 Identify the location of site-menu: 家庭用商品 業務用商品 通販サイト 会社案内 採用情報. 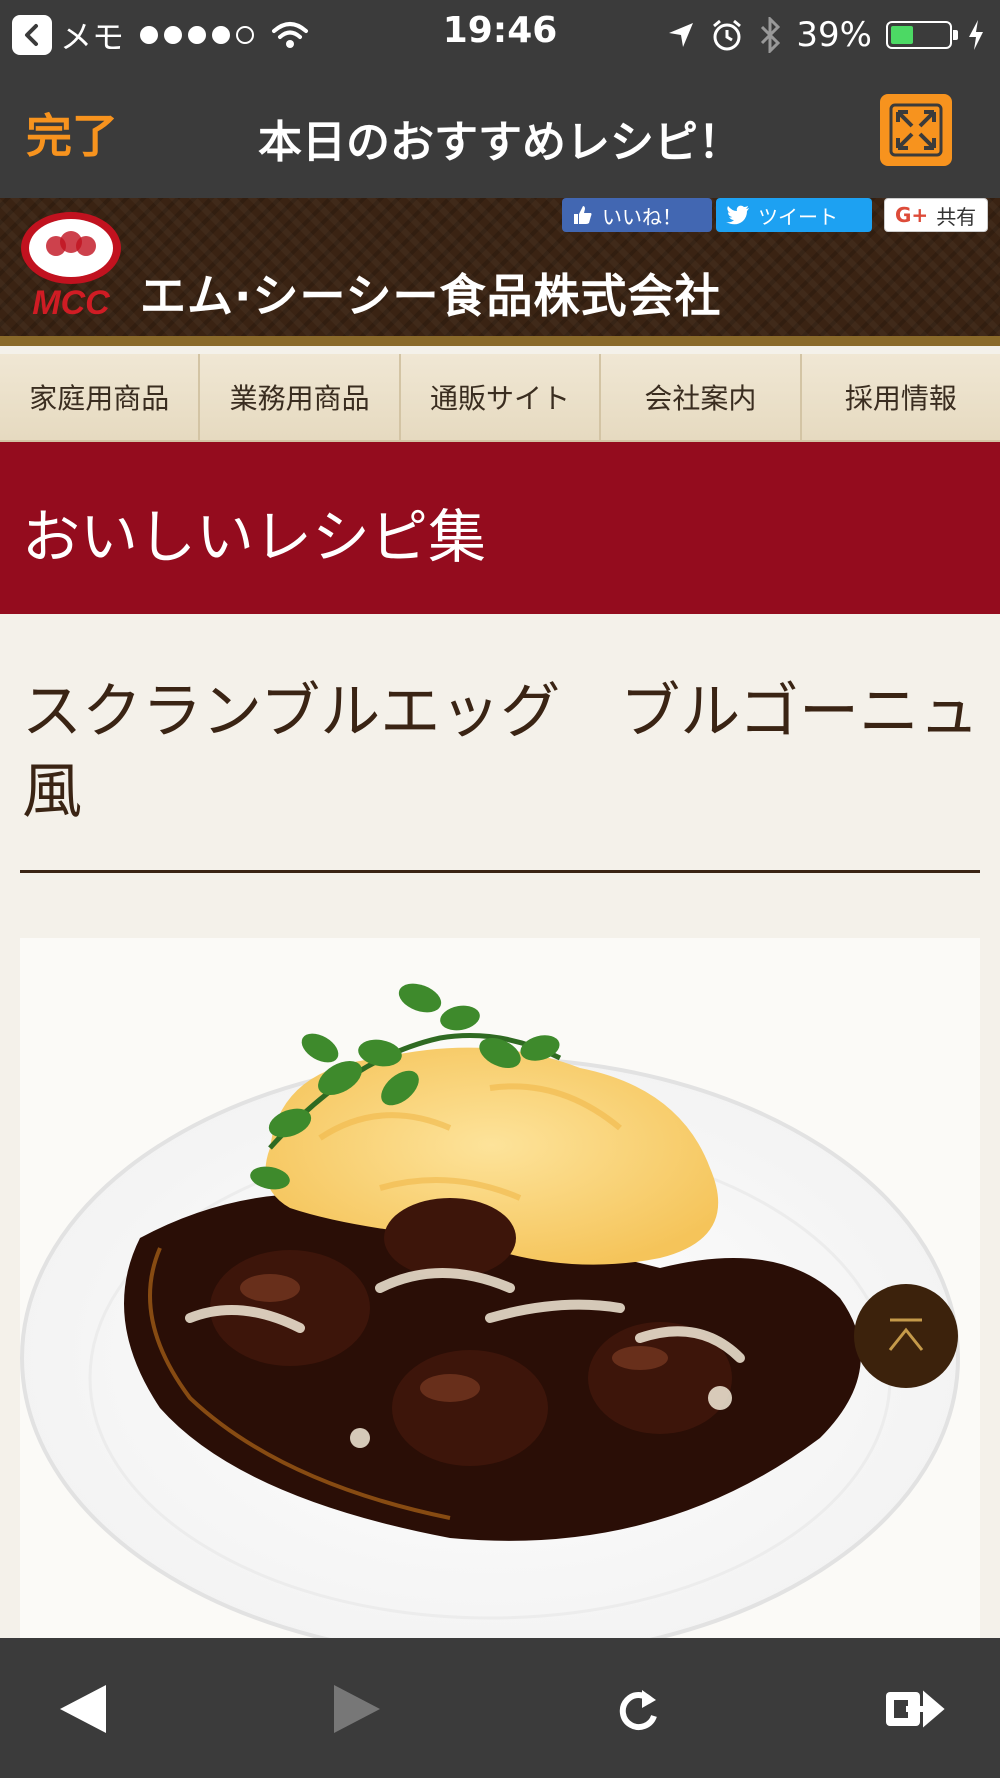
(500, 398).